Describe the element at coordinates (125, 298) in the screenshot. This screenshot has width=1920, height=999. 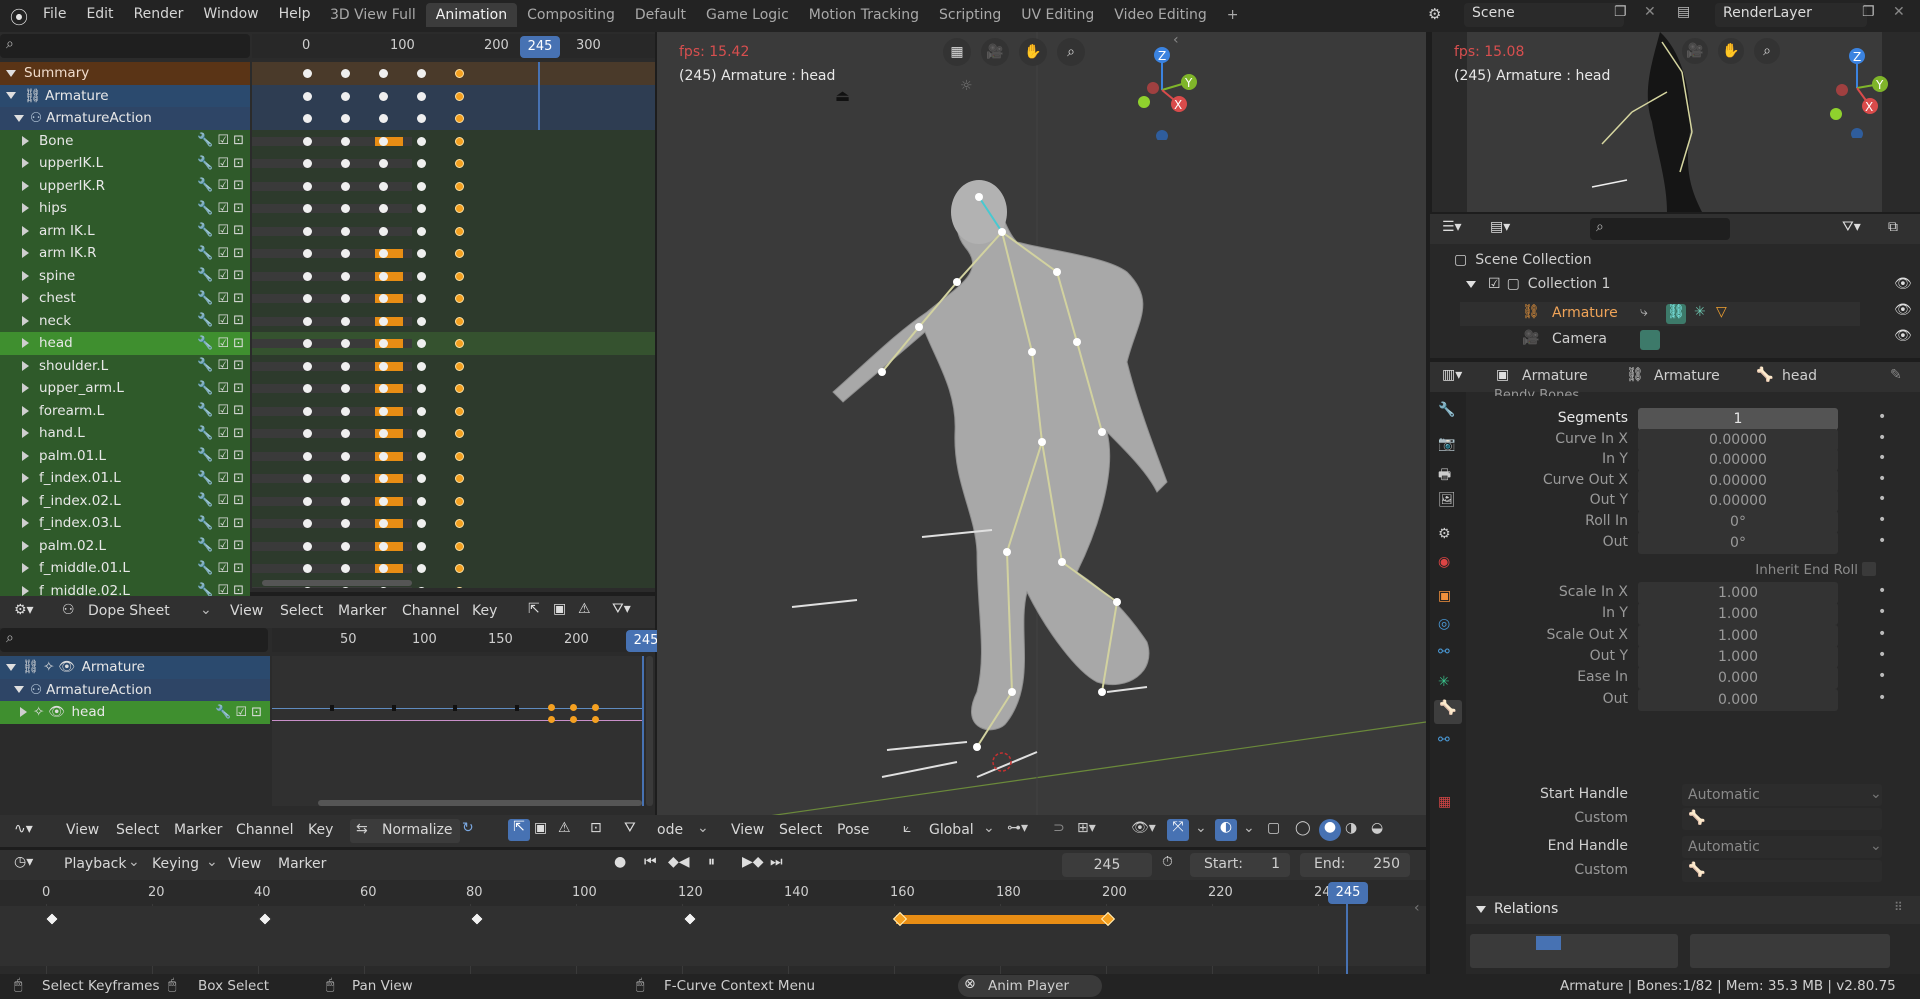
I see `bone-channel-row: chest 🔧 ☑ ⊡` at that location.